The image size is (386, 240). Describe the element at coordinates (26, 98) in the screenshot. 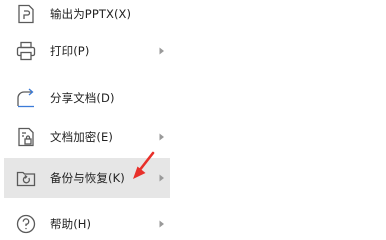

I see `share-icon` at that location.